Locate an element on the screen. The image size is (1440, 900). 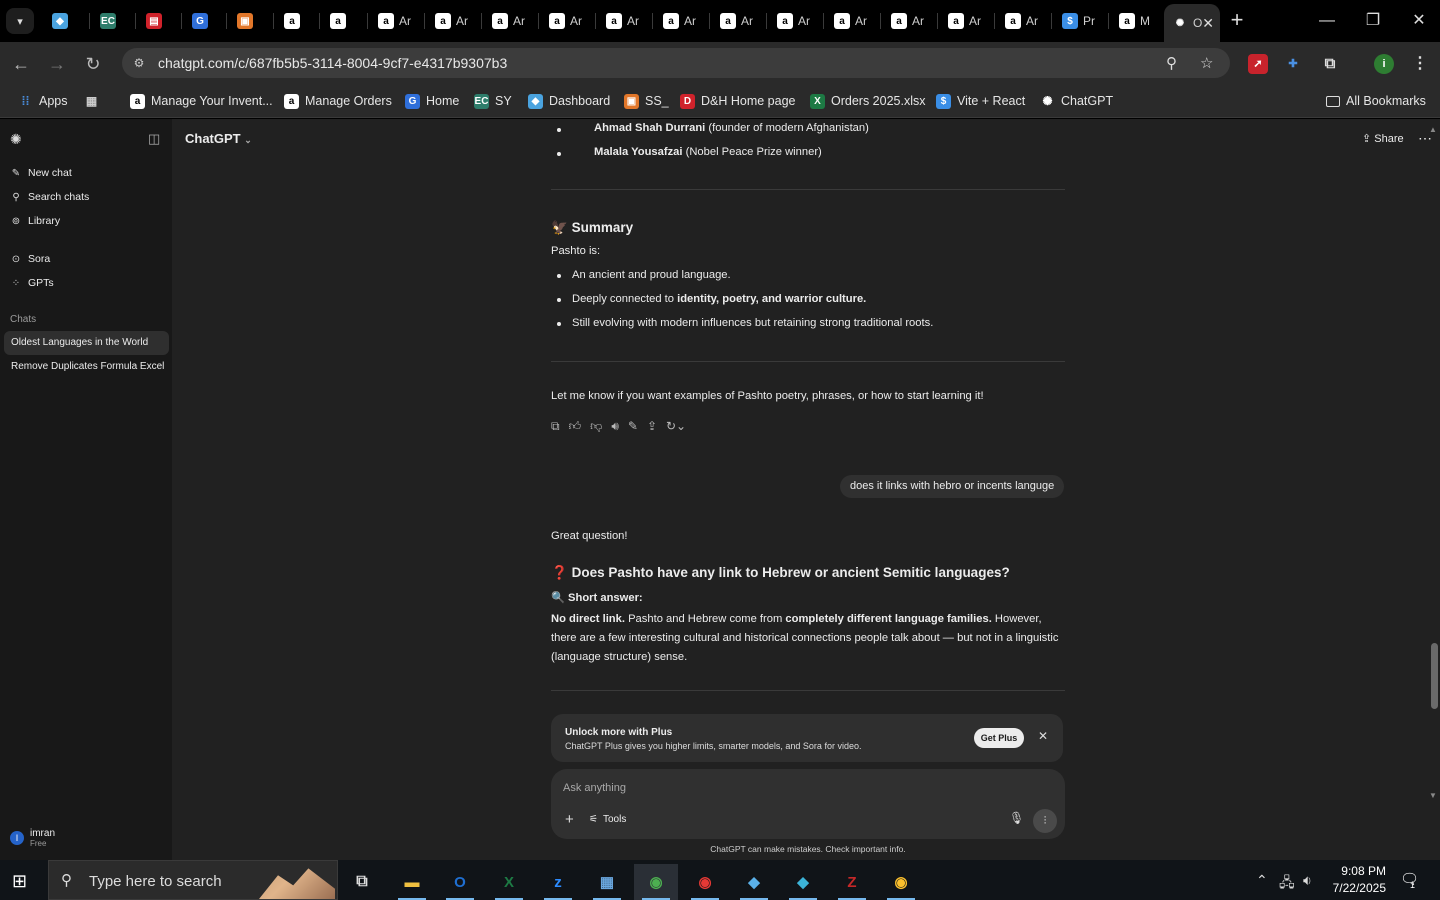
scrollbar-thumb is located at coordinates (1434, 676).